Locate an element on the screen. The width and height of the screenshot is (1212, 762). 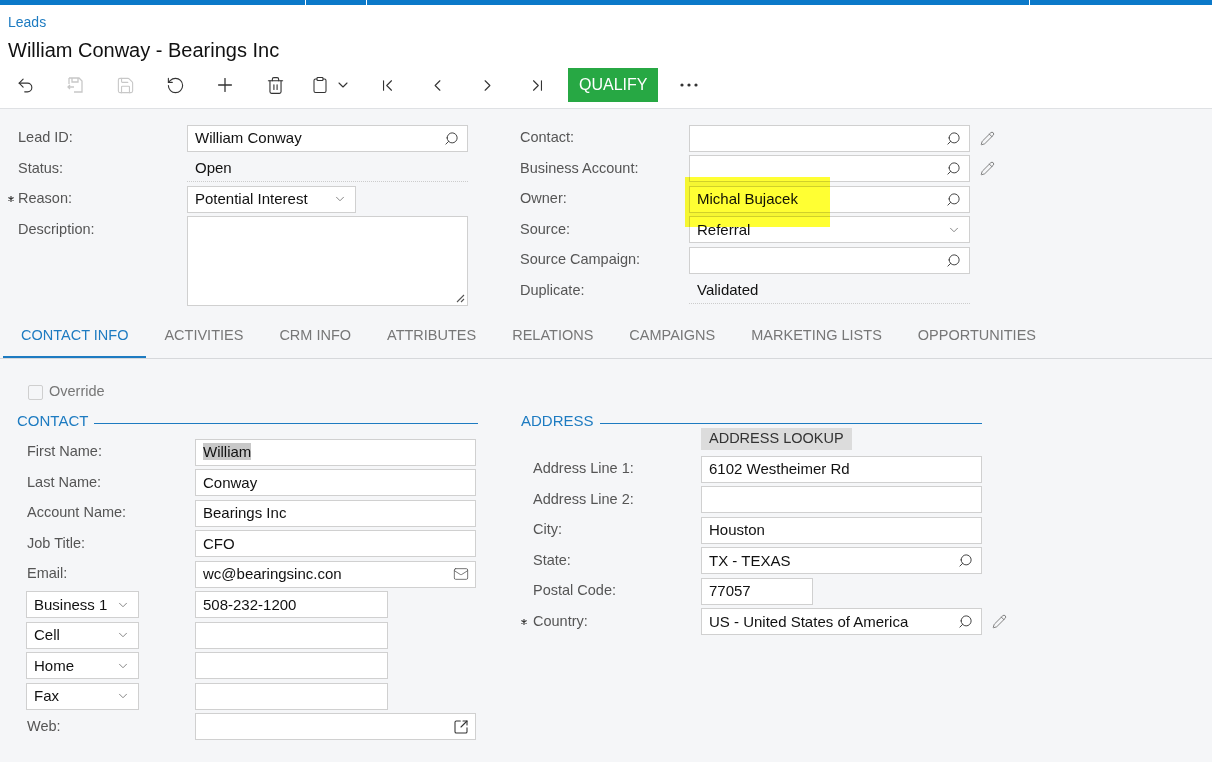
field-label: Lead ID: is located at coordinates (46, 138).